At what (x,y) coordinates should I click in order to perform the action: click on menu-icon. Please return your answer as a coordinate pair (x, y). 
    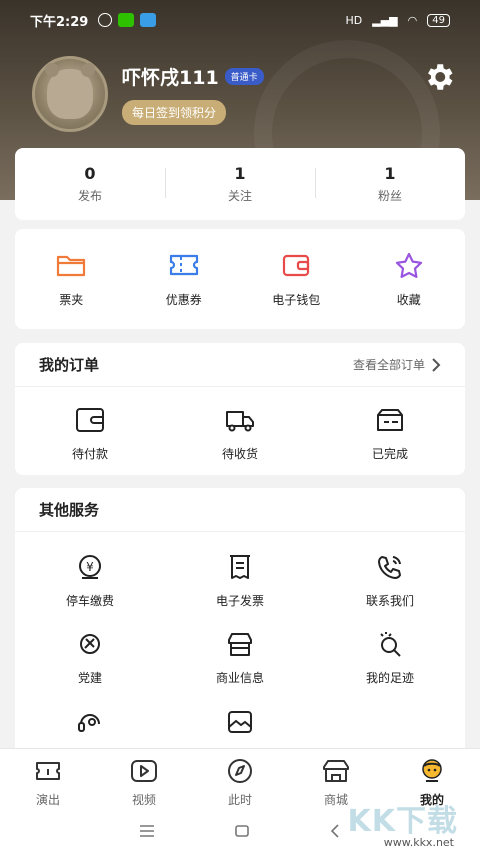
    Looking at the image, I should click on (147, 831).